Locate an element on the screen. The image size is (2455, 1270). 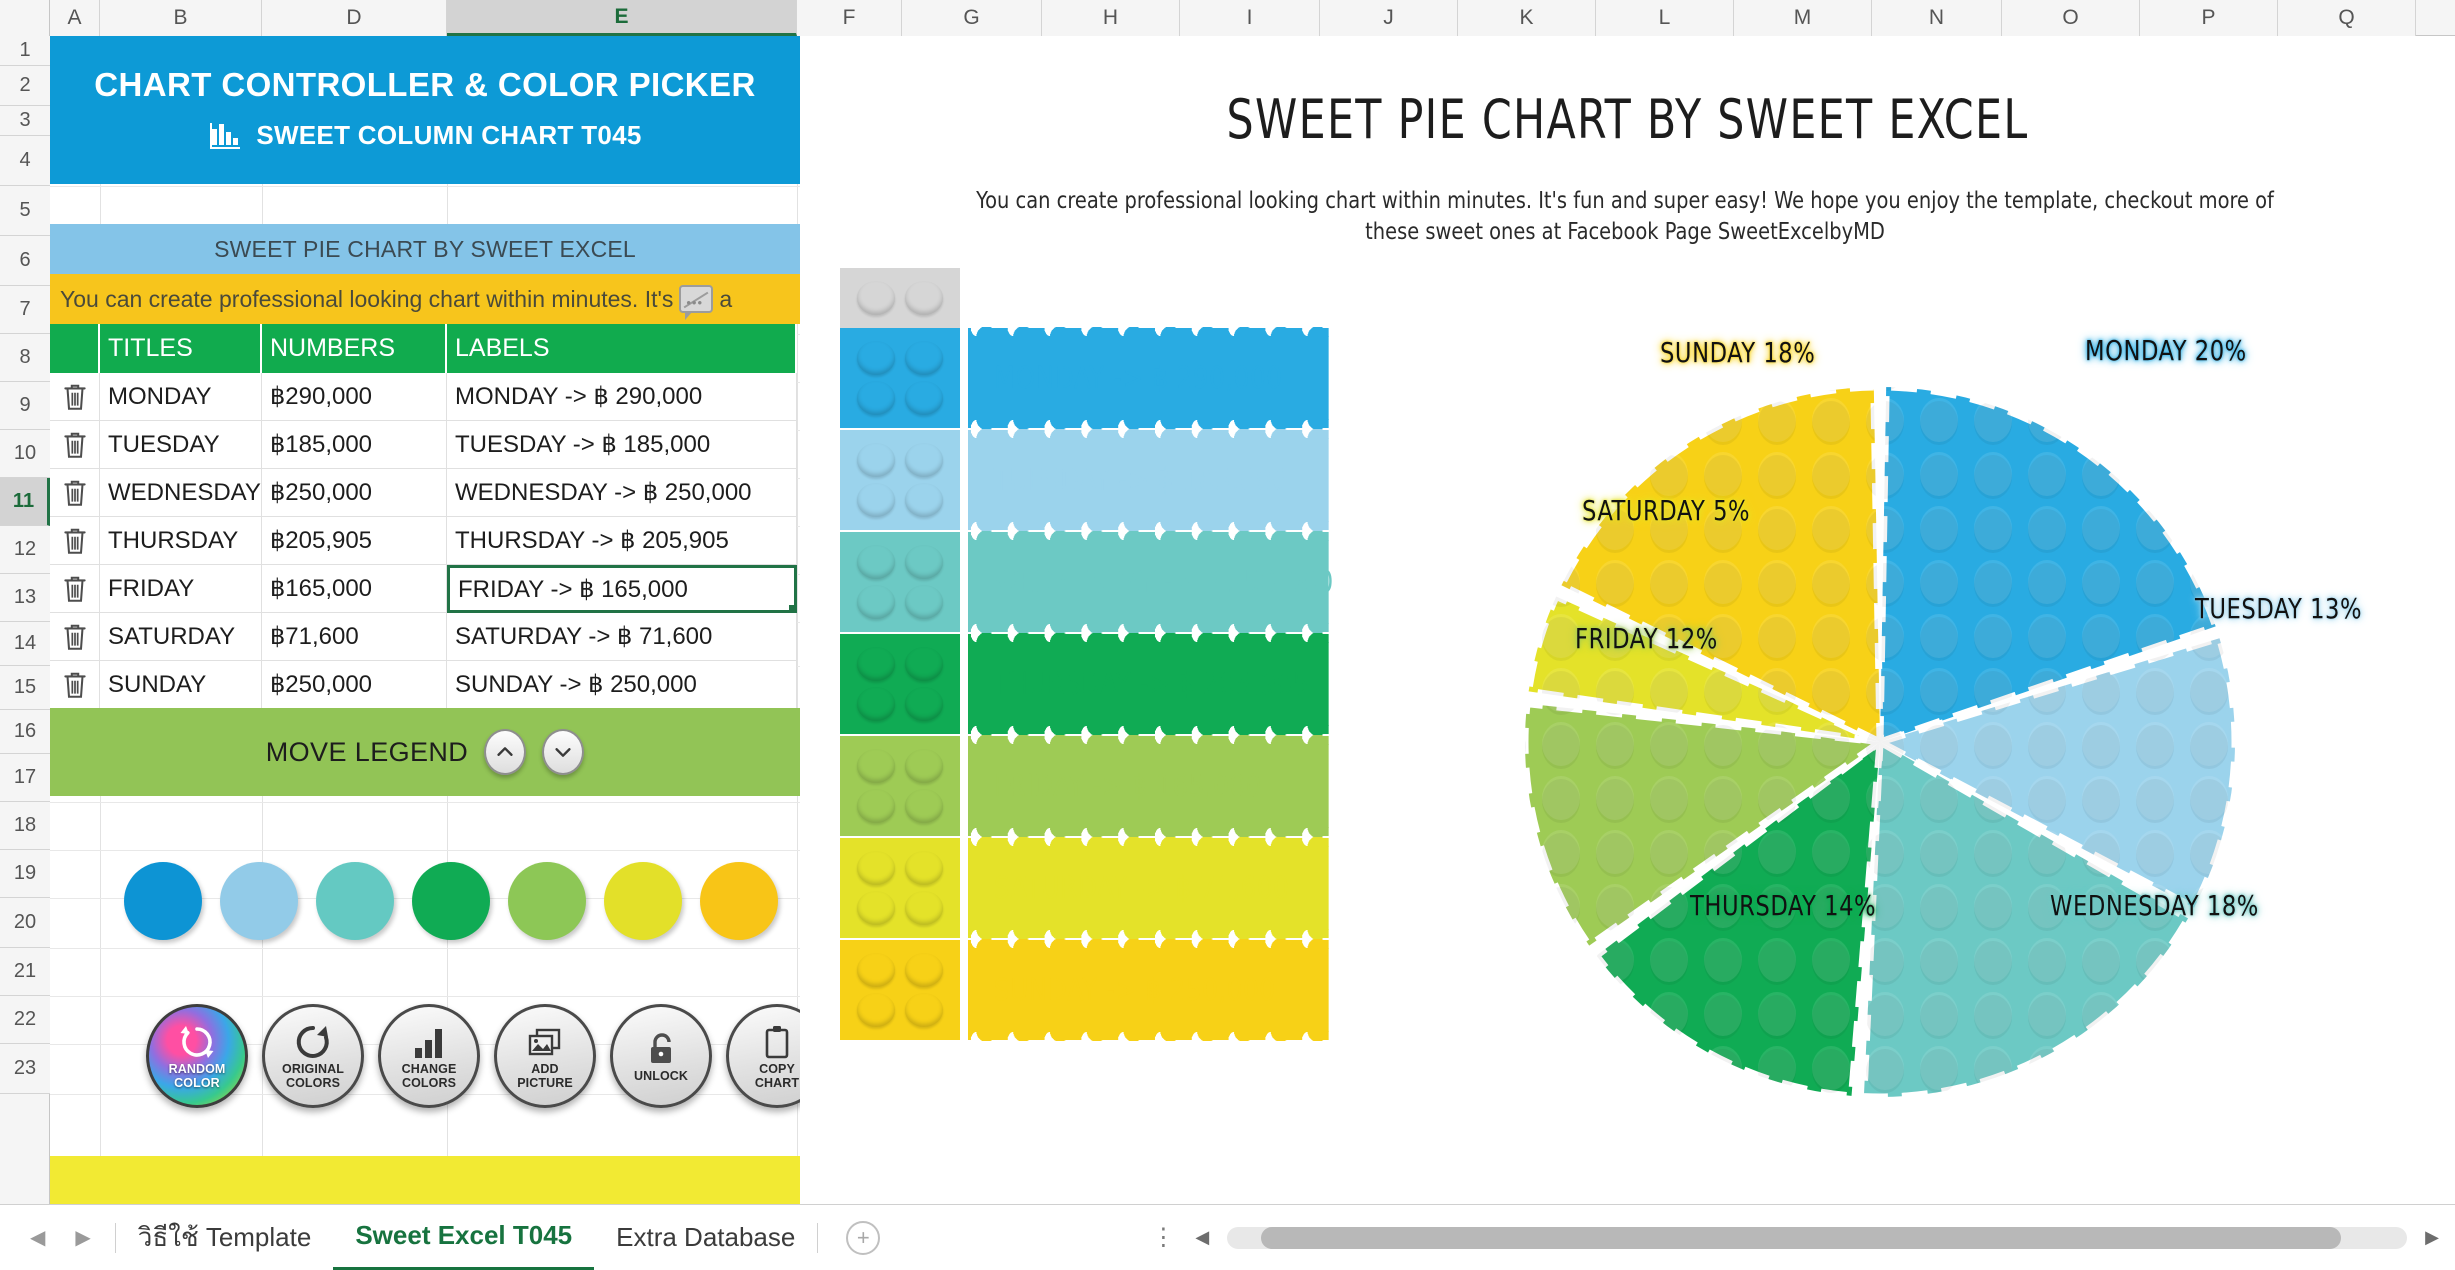
cell-number: ฿290,000 is located at coordinates (354, 397).